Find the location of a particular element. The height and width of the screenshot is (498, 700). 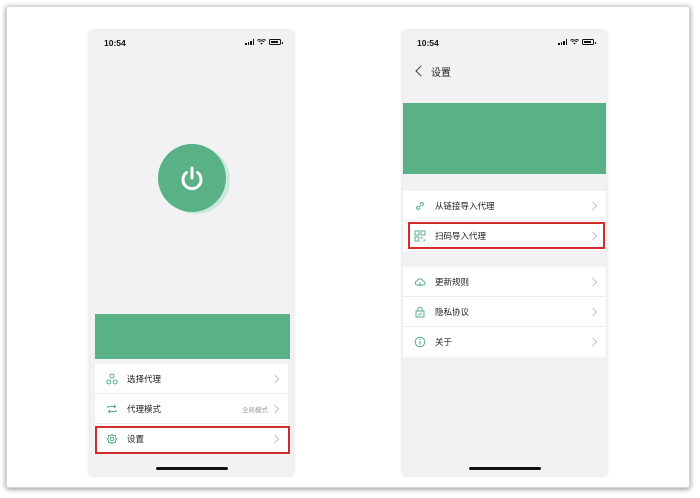

back-chevron-icon is located at coordinates (421, 71).